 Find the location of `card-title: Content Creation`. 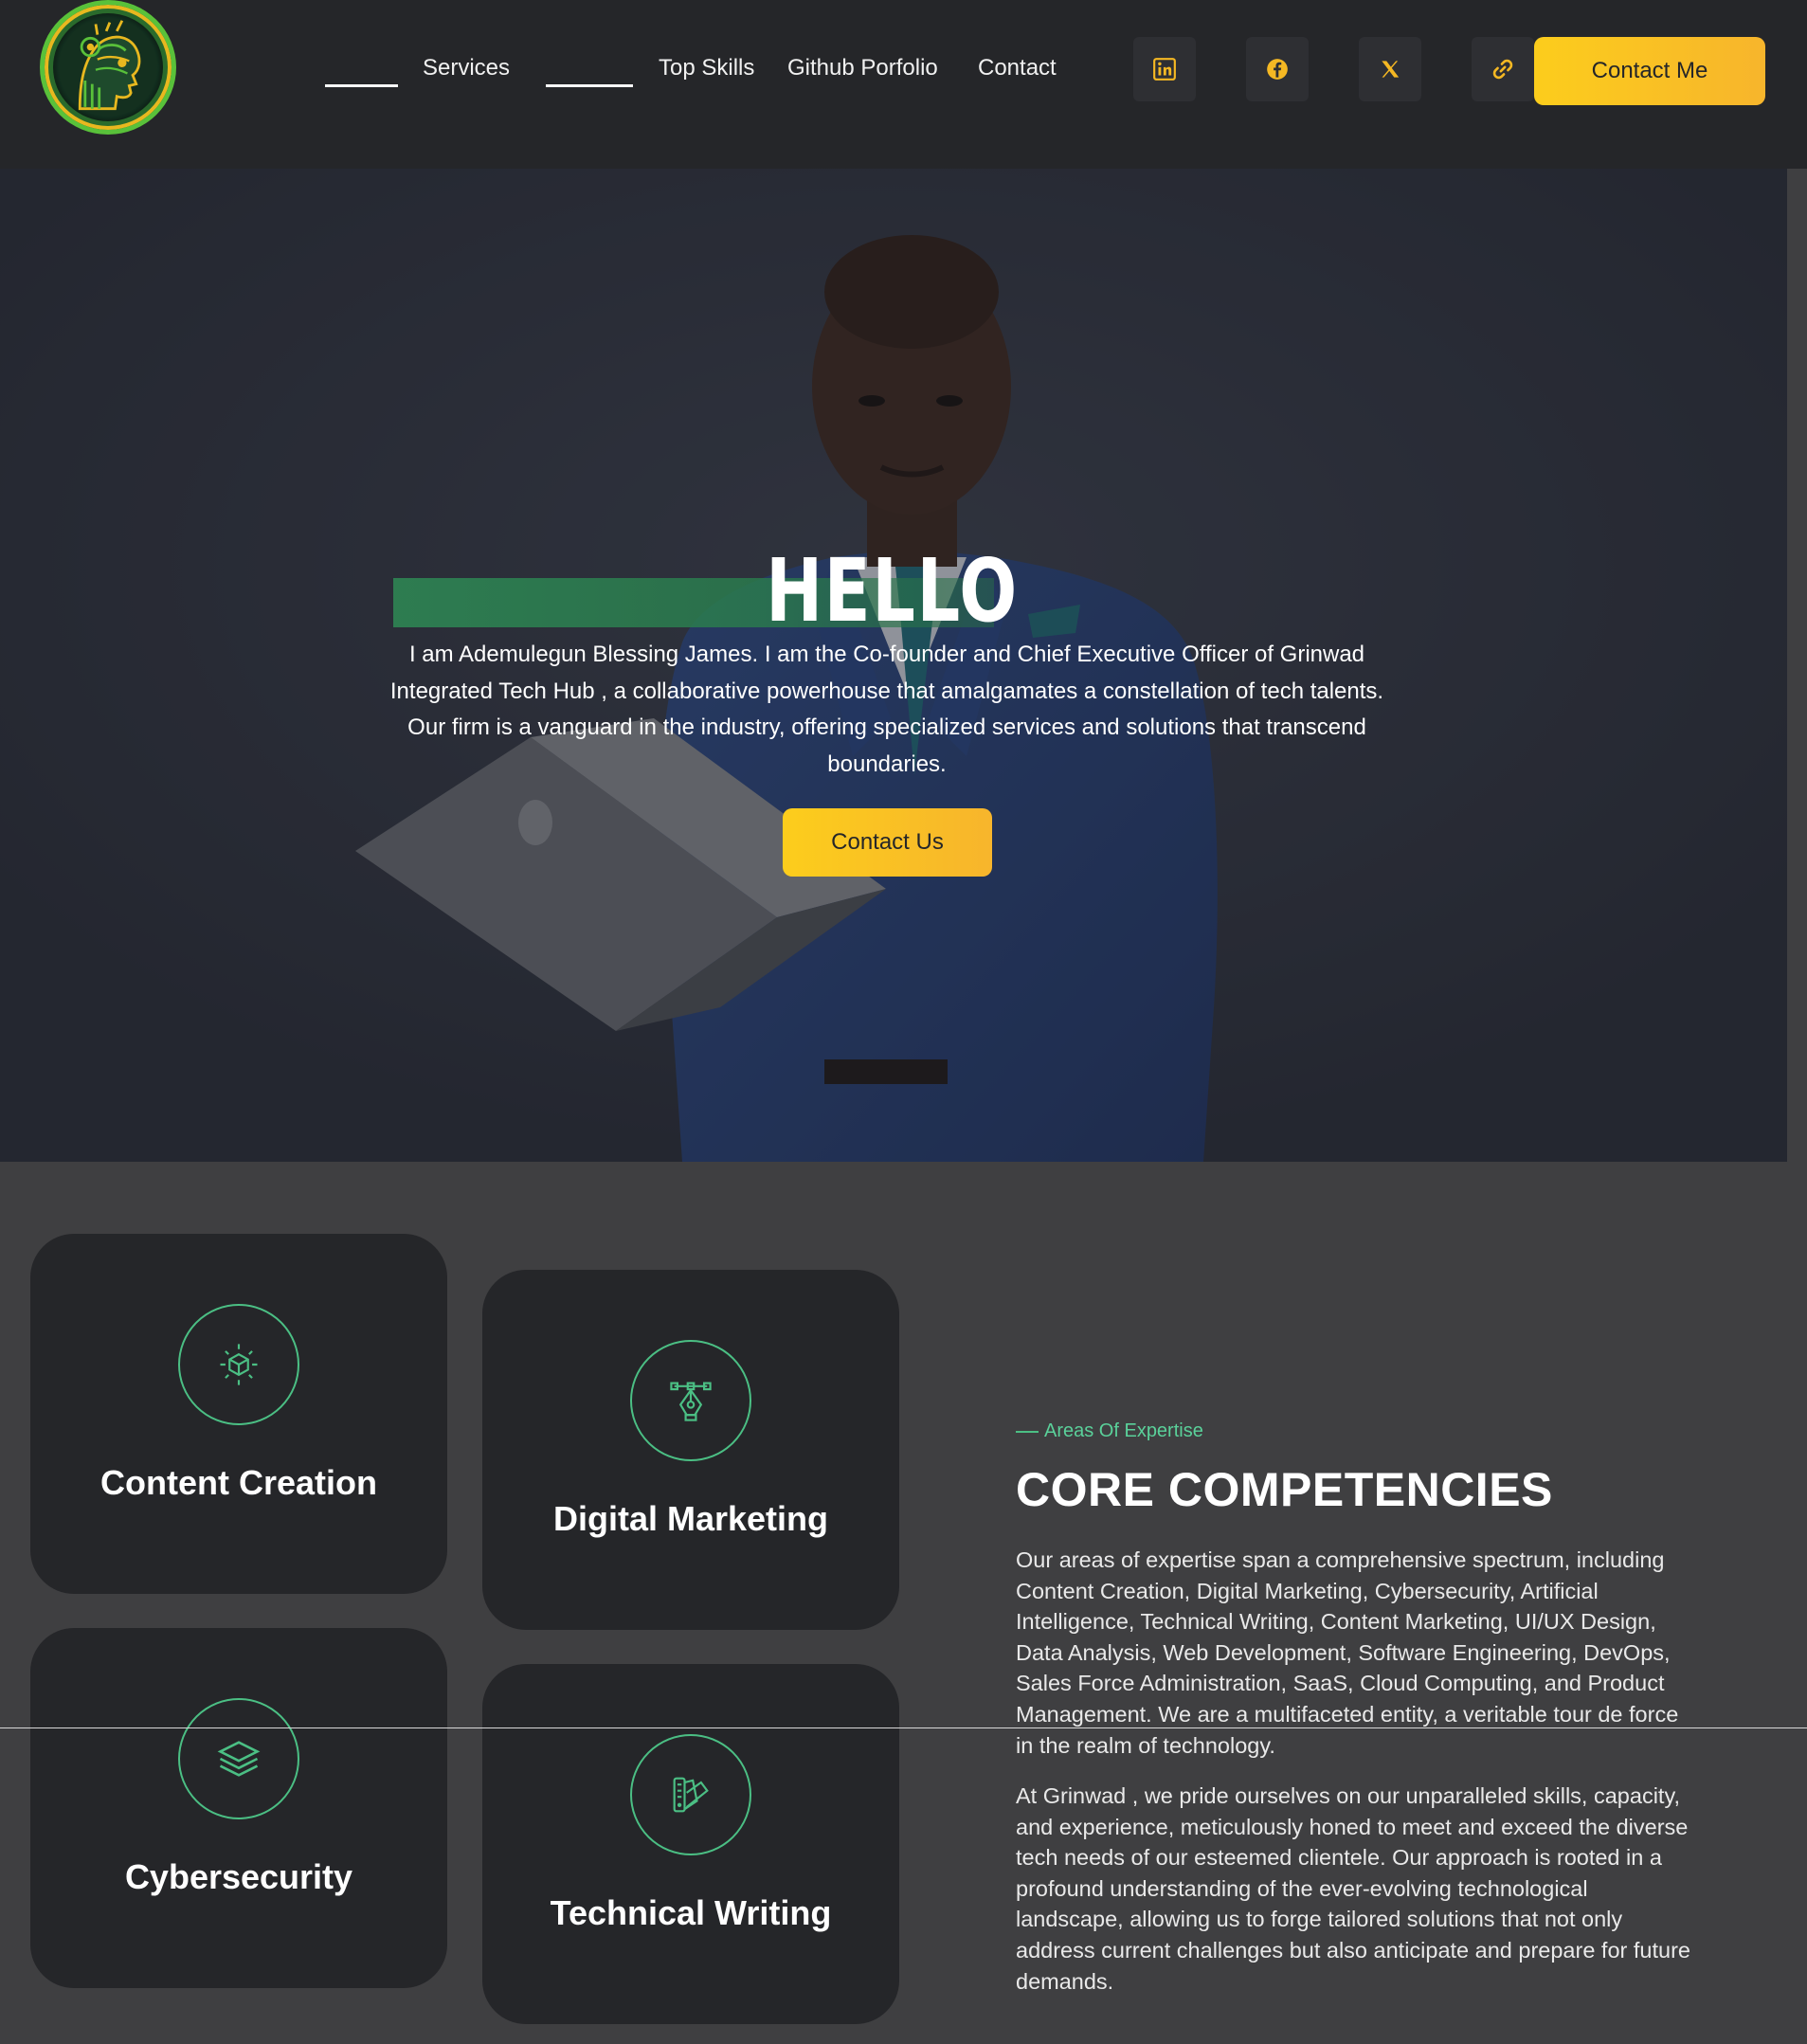

card-title: Content Creation is located at coordinates (239, 1482).